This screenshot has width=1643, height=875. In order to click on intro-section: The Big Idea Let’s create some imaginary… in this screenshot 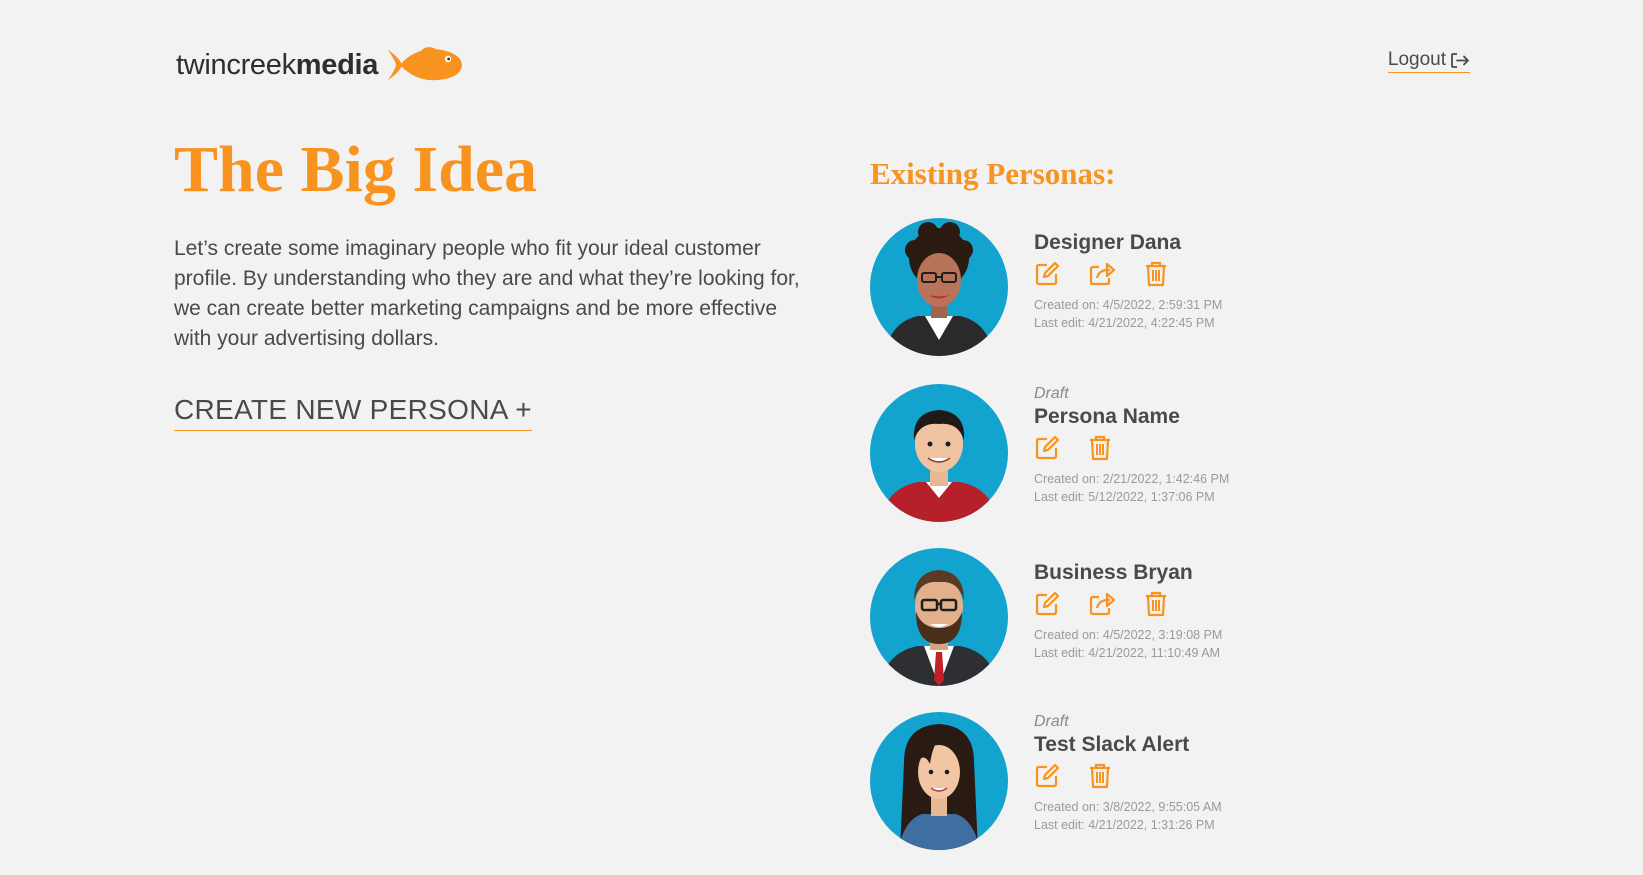, I will do `click(494, 280)`.